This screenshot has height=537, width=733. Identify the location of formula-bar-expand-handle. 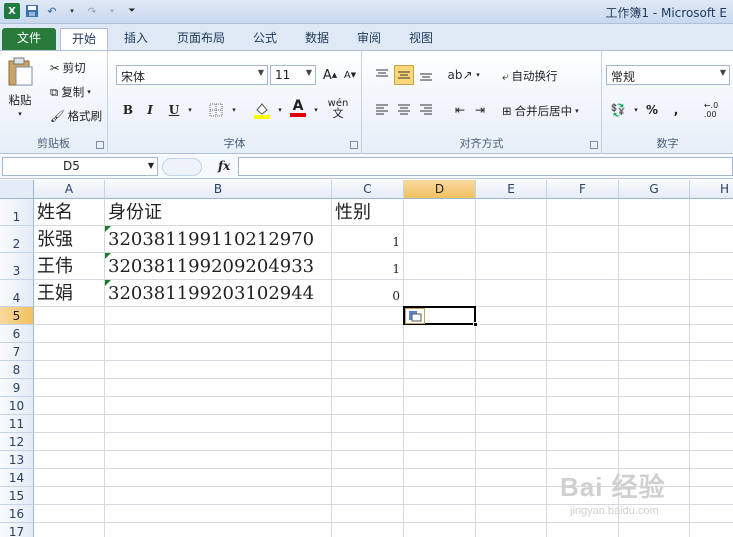
(182, 167).